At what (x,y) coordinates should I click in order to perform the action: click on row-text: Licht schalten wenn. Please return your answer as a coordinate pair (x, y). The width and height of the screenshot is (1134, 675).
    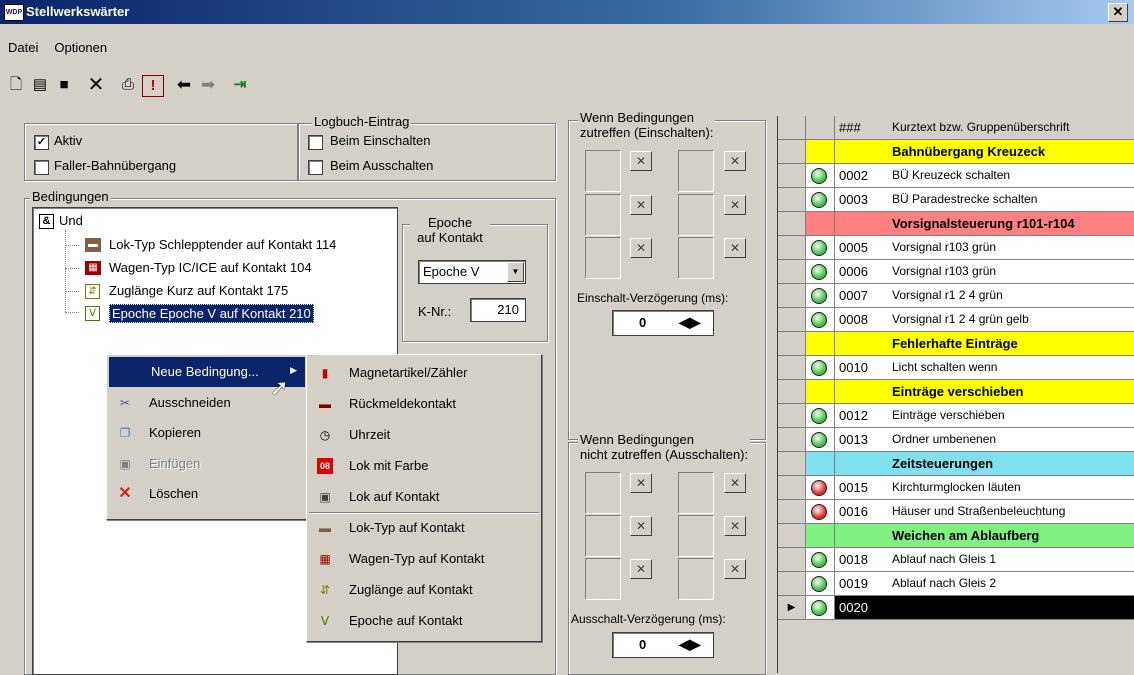
    Looking at the image, I should click on (1011, 368).